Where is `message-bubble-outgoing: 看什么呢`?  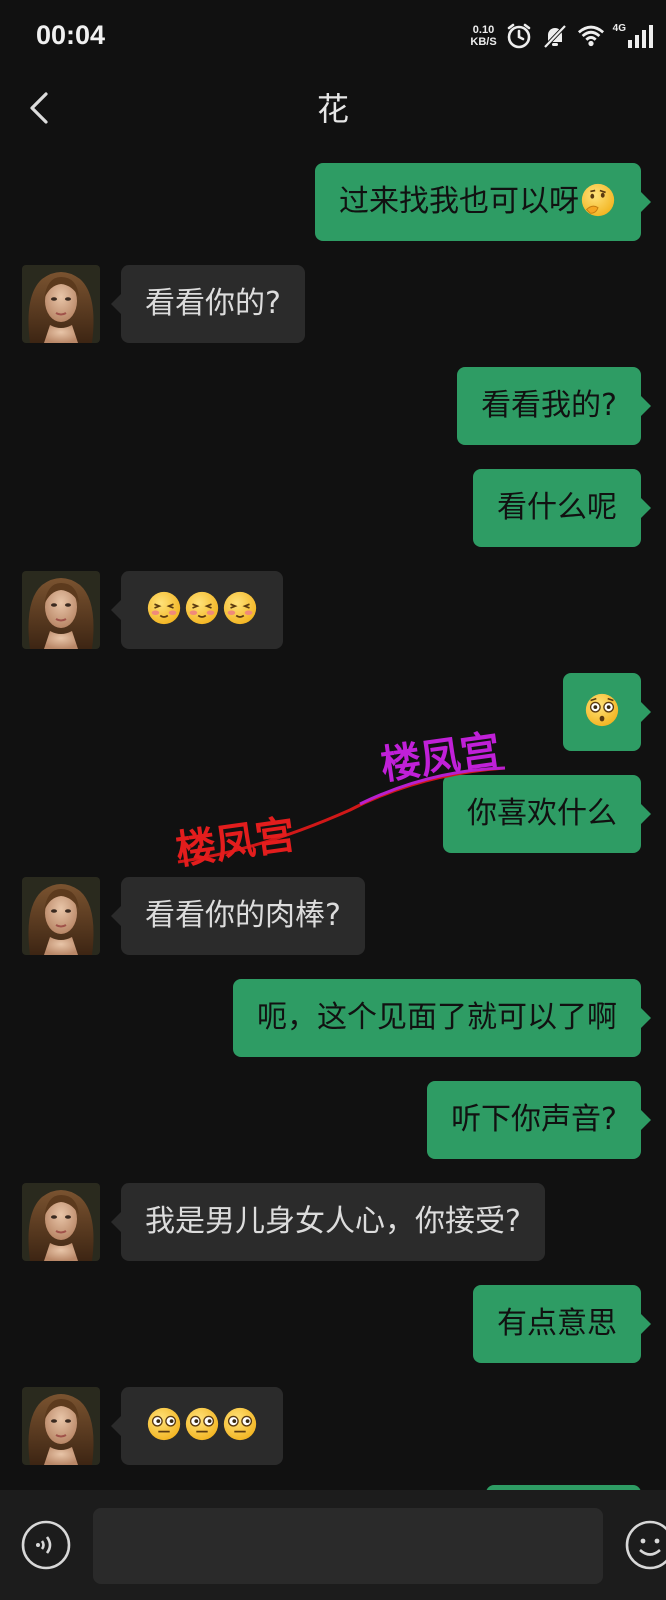
message-bubble-outgoing: 看什么呢 is located at coordinates (562, 508).